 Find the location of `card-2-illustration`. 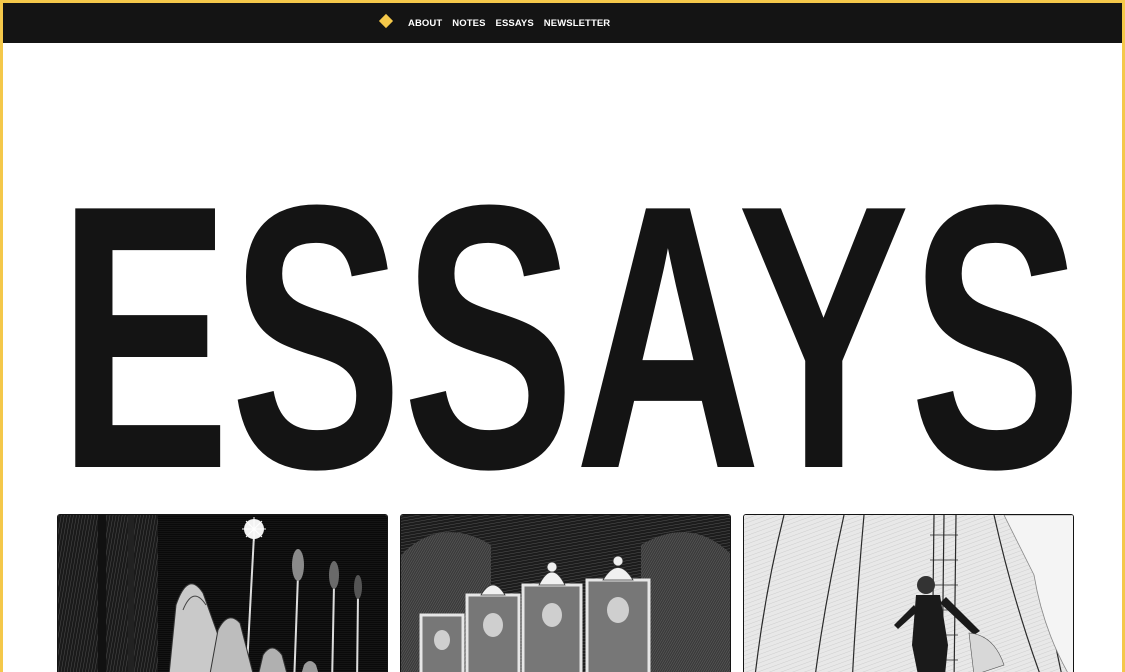

card-2-illustration is located at coordinates (565, 593).